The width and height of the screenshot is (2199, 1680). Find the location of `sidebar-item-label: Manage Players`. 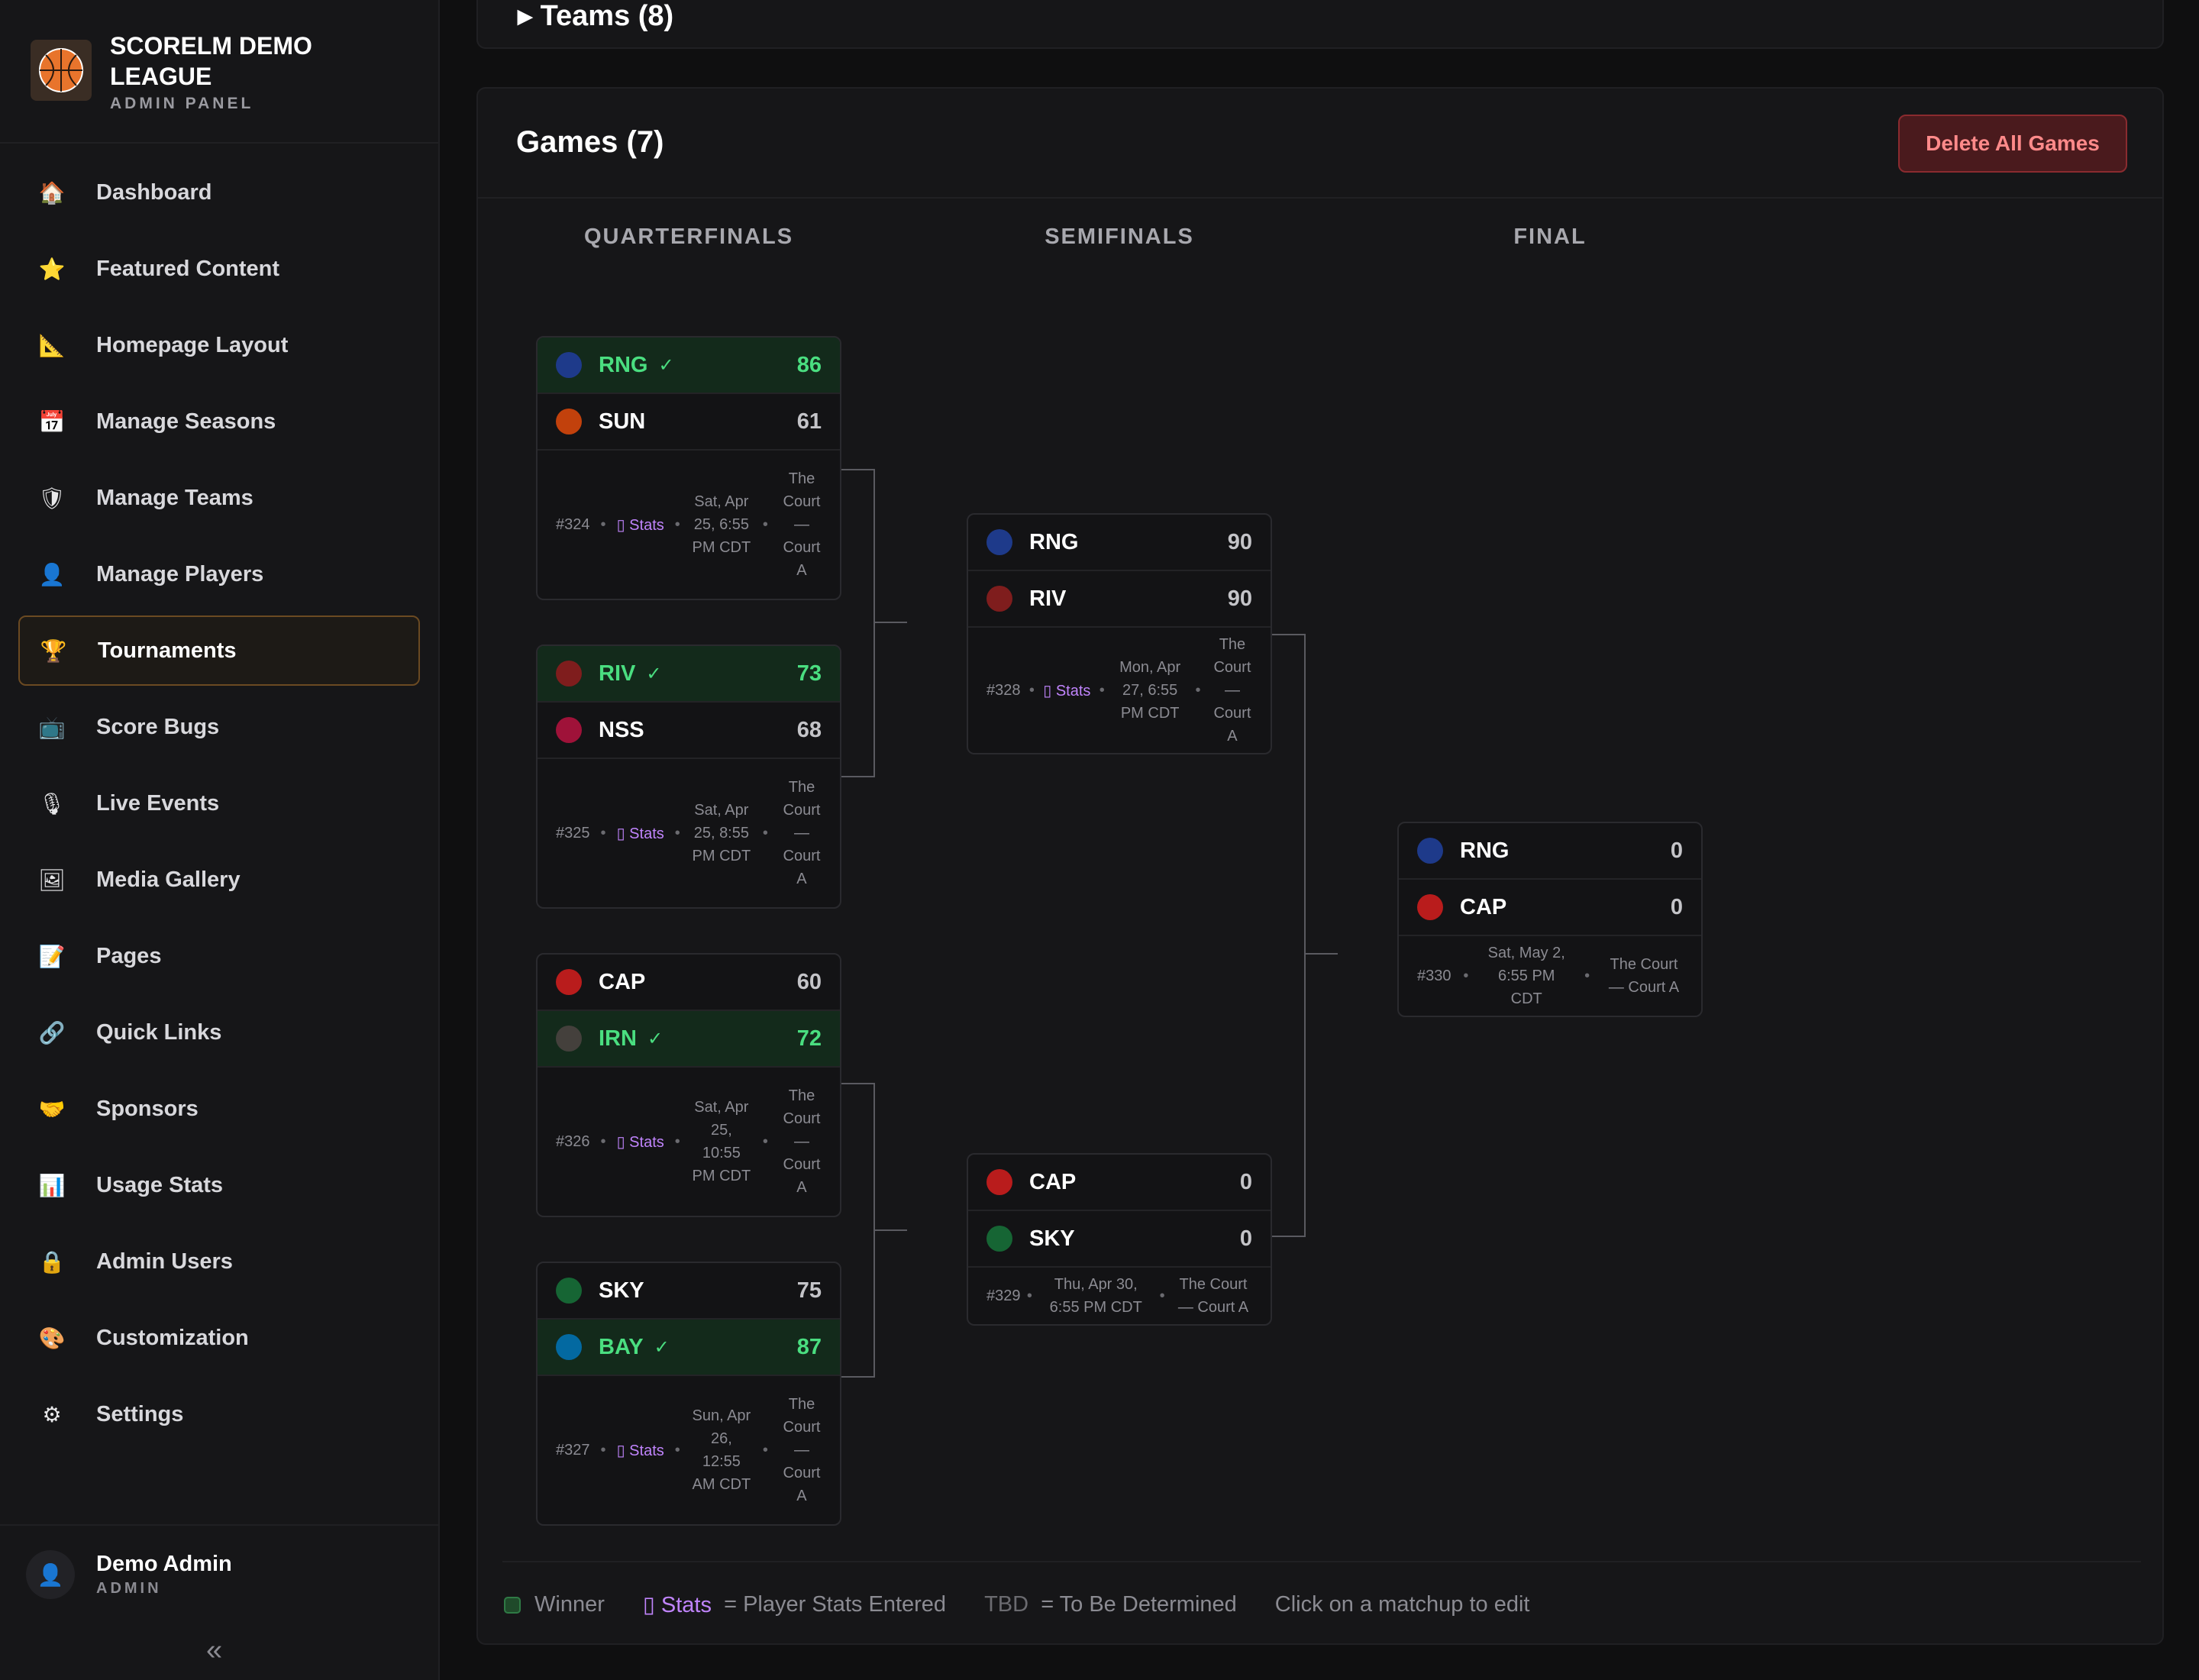

sidebar-item-label: Manage Players is located at coordinates (180, 574).